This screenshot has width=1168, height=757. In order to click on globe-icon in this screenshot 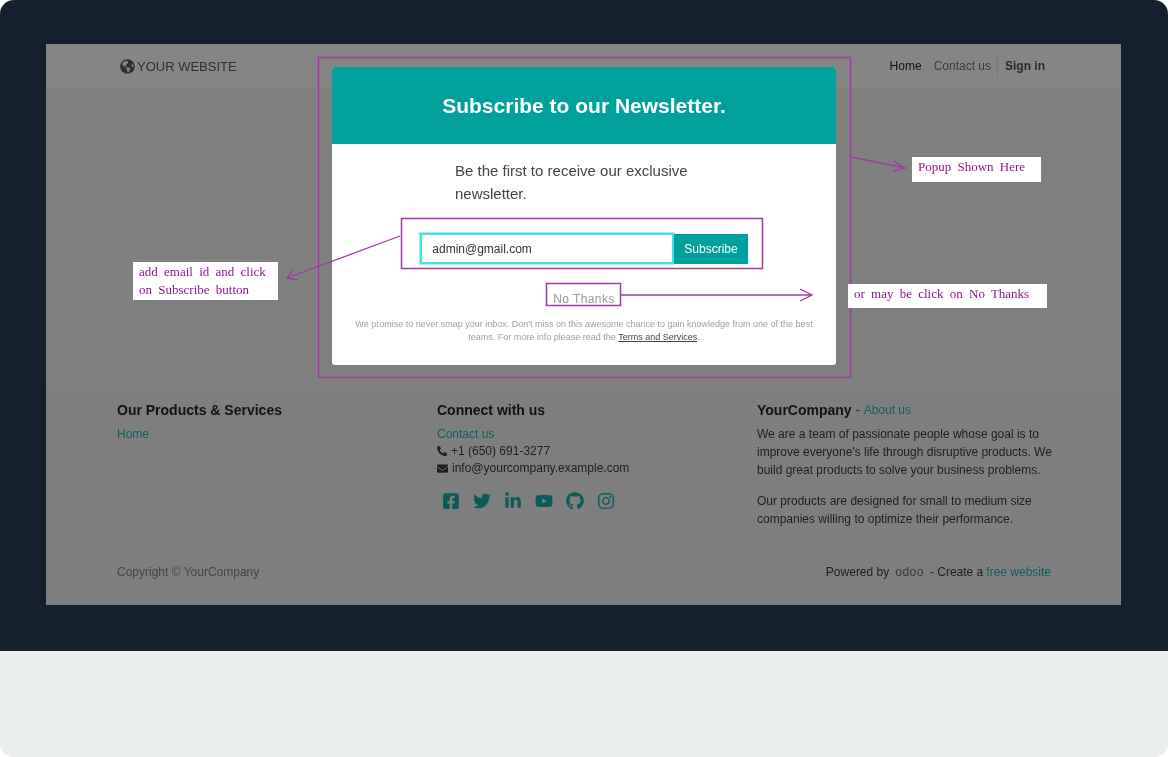, I will do `click(127, 66)`.